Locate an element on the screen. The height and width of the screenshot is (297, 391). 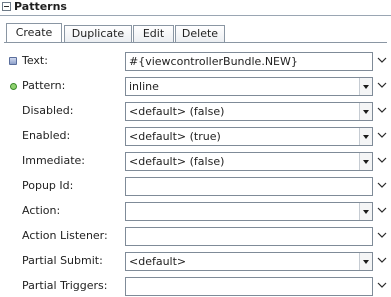
property-input: #{viewcontrollerBundle.NEW} is located at coordinates (249, 61).